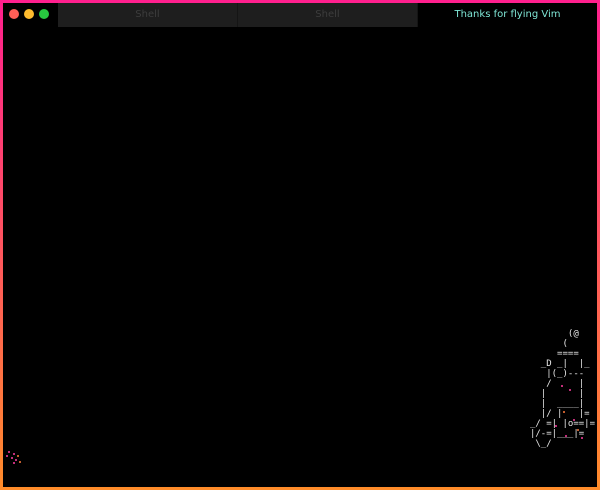  What do you see at coordinates (15, 458) in the screenshot?
I see `spark-cluster` at bounding box center [15, 458].